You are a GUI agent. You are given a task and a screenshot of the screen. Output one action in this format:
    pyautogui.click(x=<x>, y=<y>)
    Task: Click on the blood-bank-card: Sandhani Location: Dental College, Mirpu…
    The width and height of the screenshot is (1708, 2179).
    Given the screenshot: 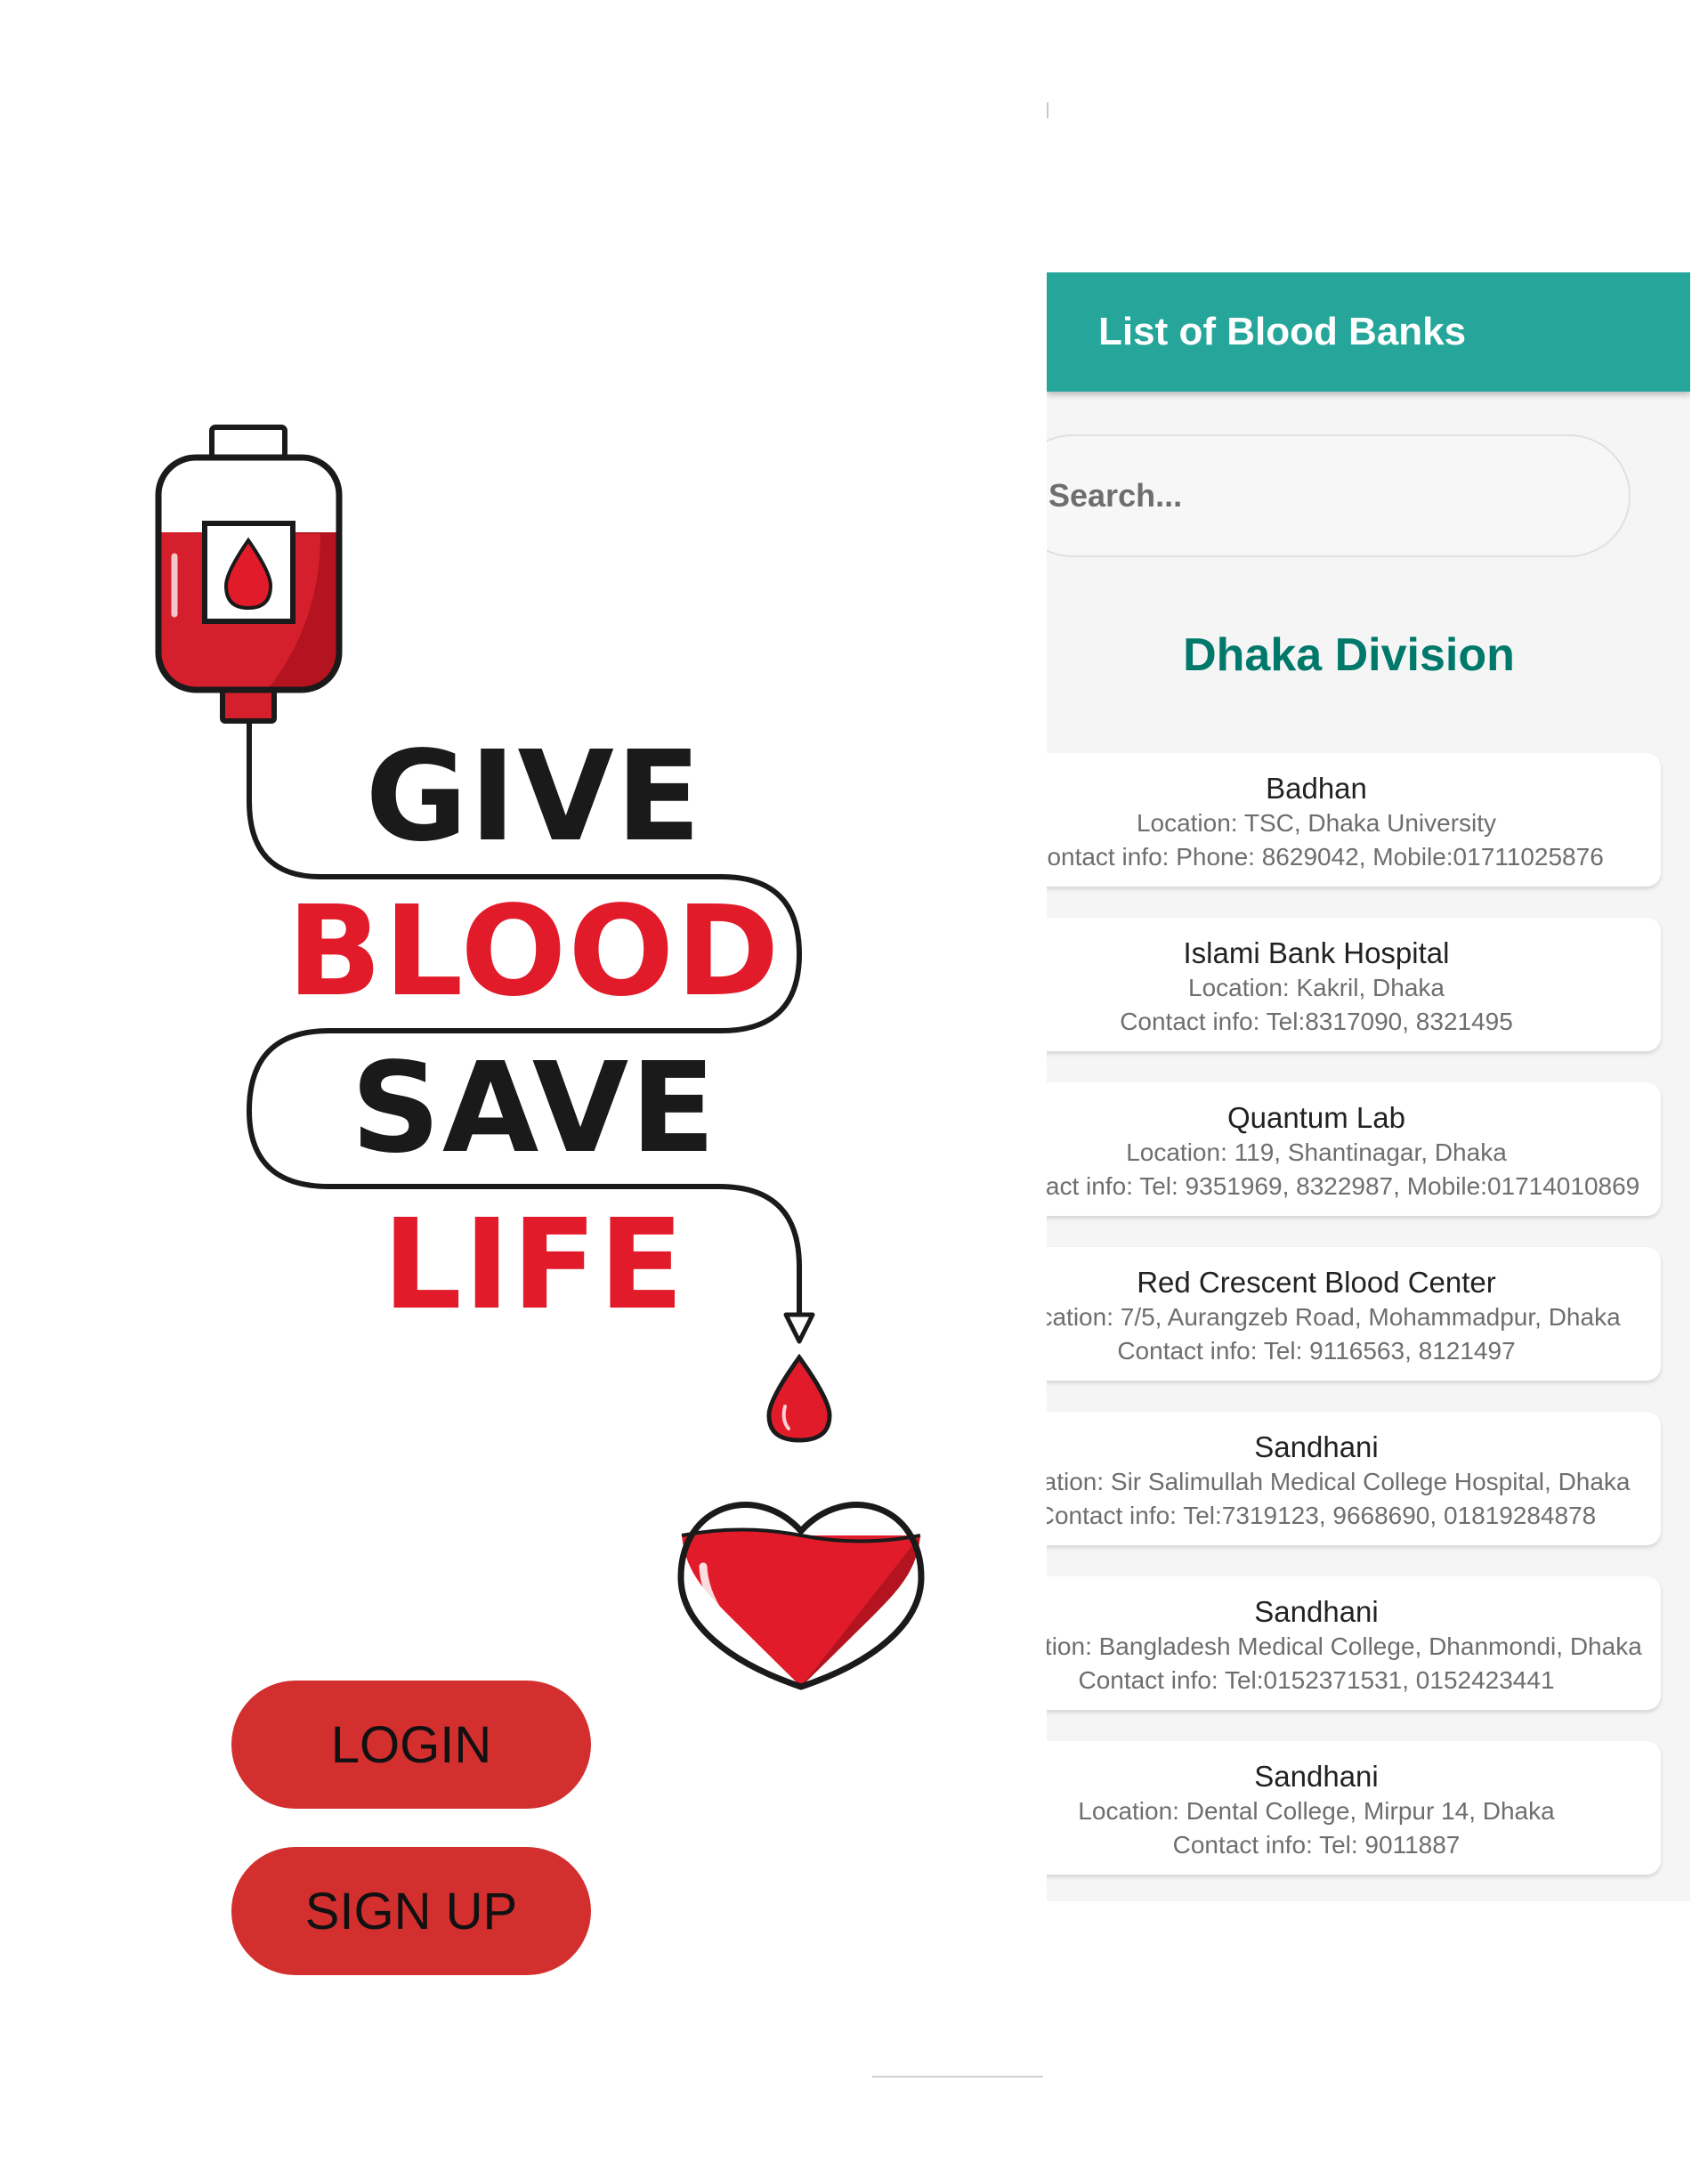 What is the action you would take?
    pyautogui.click(x=1354, y=1808)
    